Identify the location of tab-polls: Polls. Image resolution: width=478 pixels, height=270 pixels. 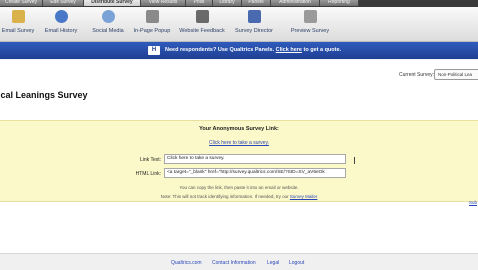
(199, 3).